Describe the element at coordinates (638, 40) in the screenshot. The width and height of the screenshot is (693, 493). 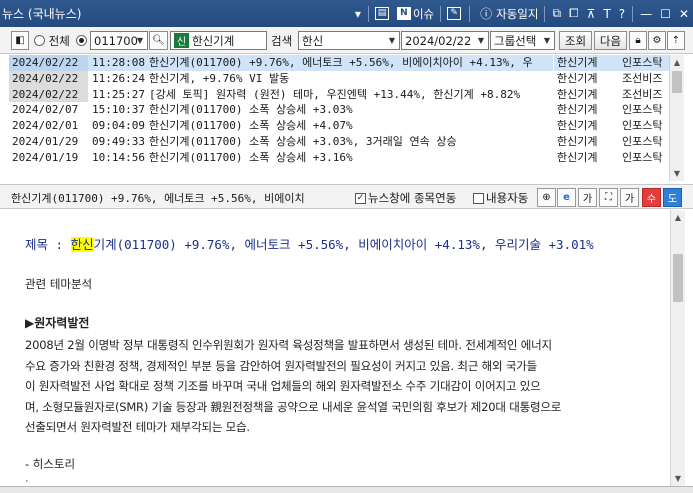
I see `lock-button: 🔒︎` at that location.